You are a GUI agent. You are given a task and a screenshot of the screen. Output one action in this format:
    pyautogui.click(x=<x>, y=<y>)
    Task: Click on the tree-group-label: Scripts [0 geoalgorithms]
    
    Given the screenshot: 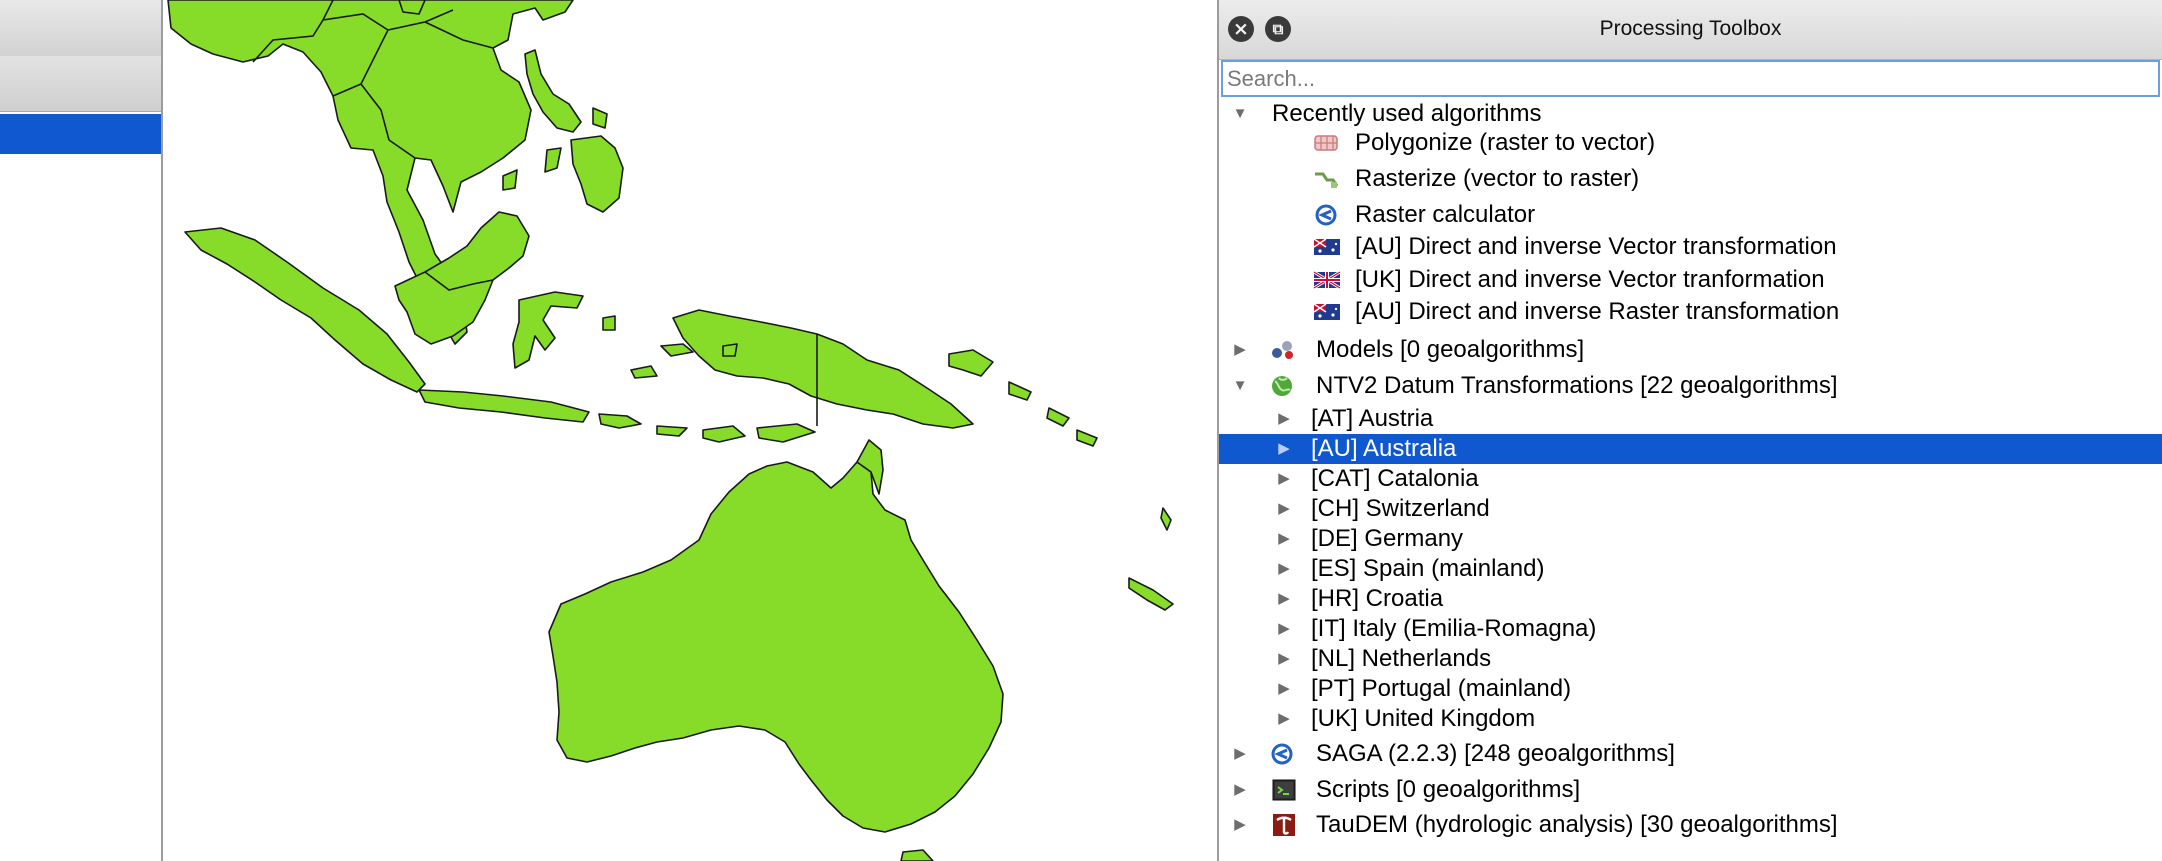 What is the action you would take?
    pyautogui.click(x=1448, y=789)
    